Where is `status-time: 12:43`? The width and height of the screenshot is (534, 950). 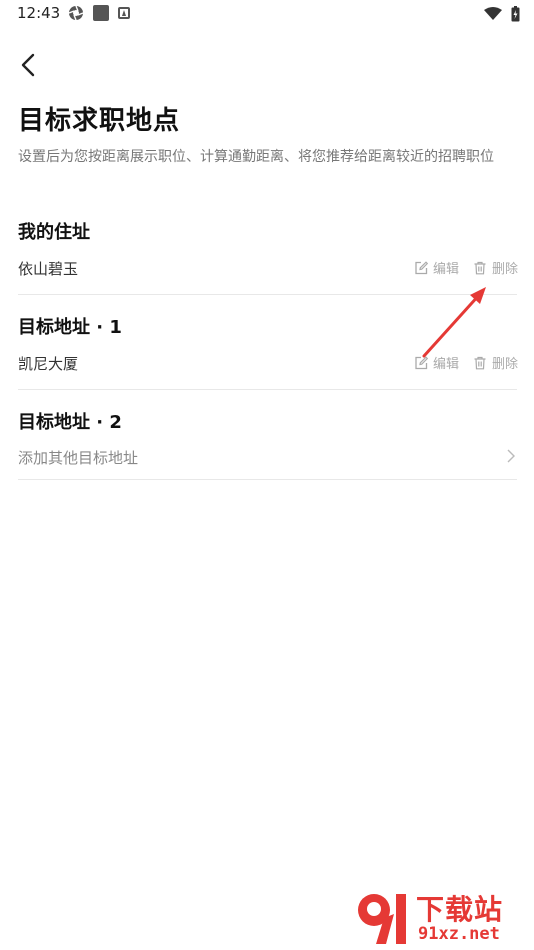 status-time: 12:43 is located at coordinates (39, 13).